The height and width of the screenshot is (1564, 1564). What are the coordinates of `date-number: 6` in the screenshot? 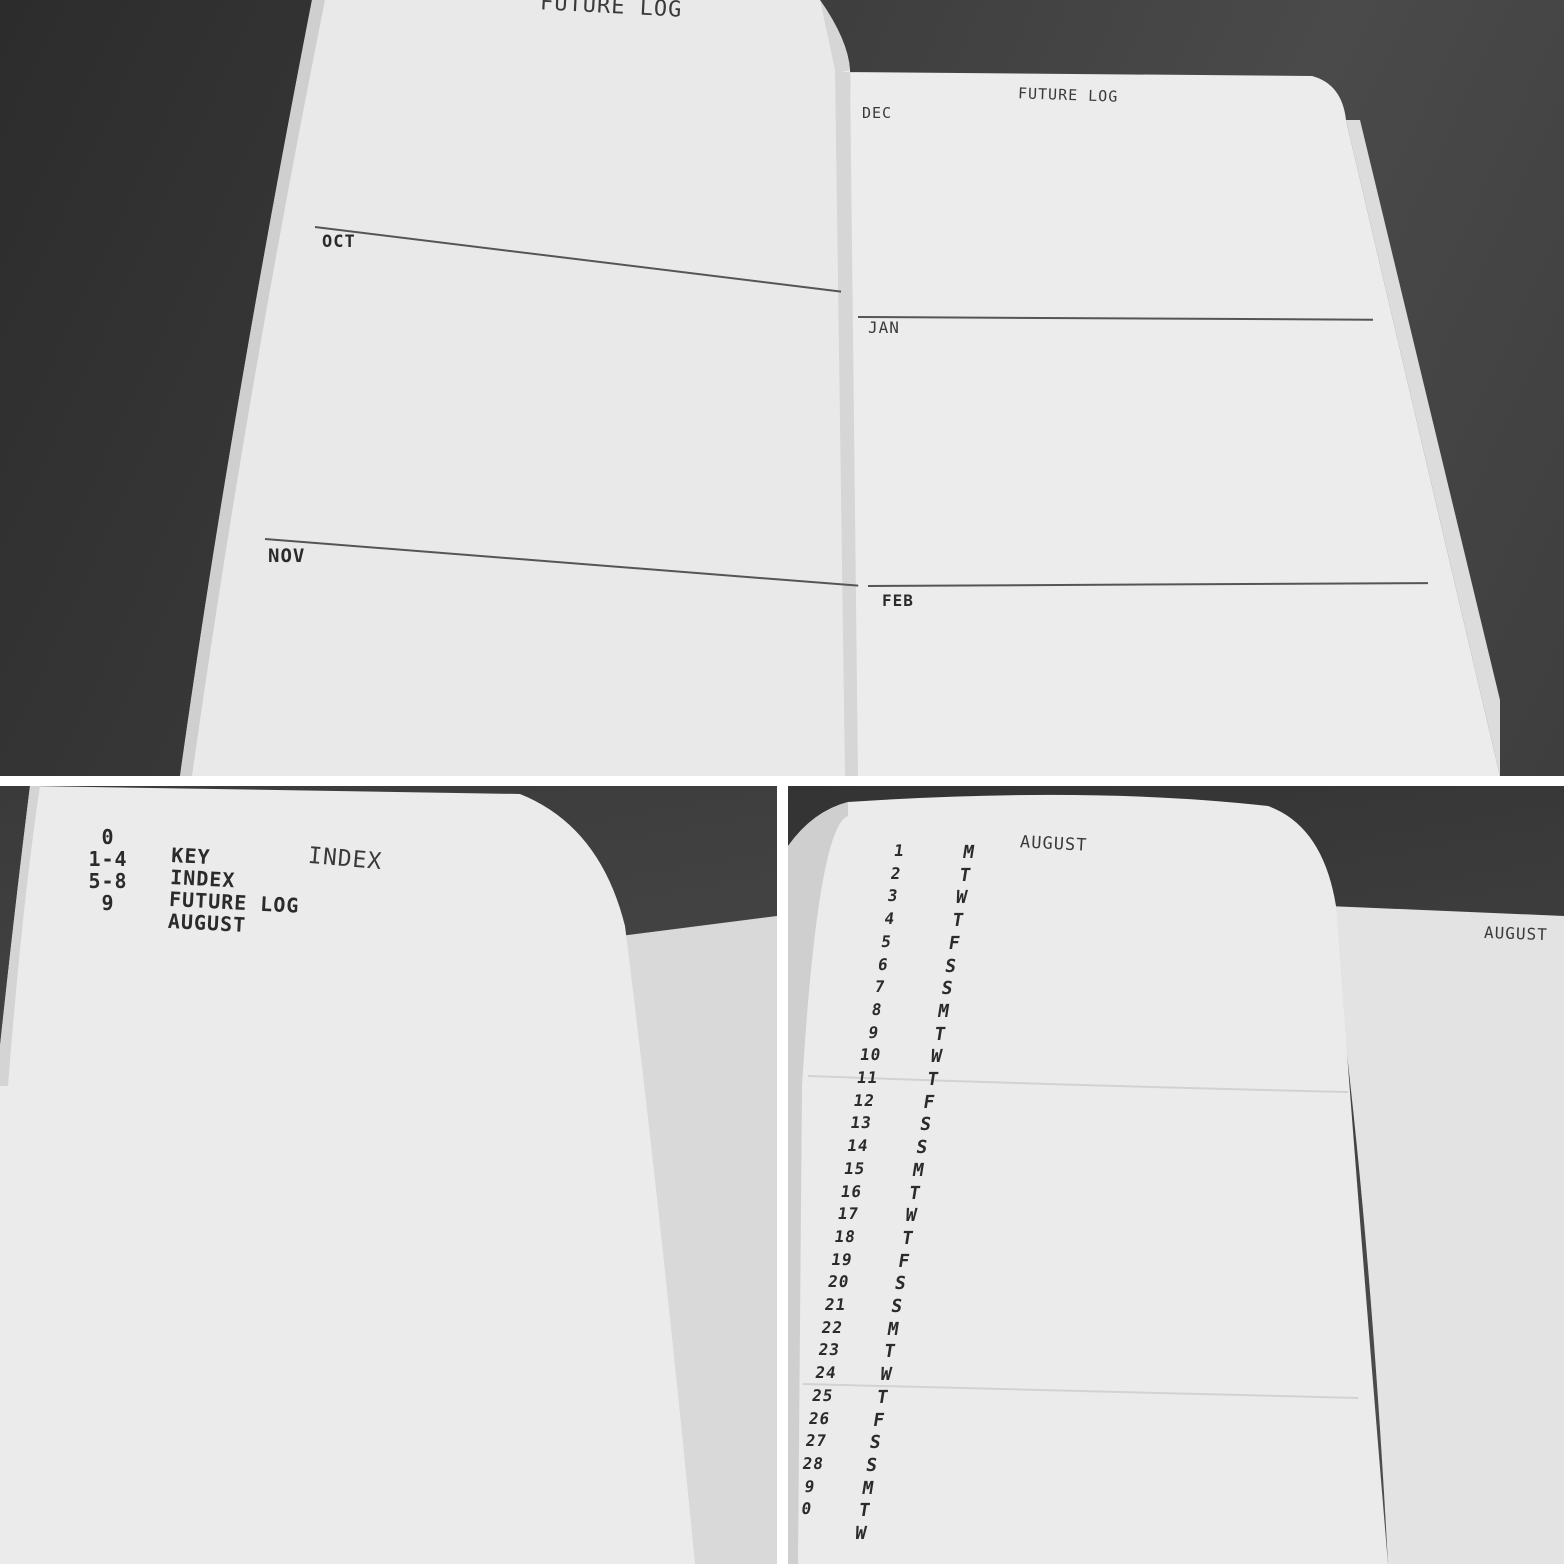 It's located at (883, 964).